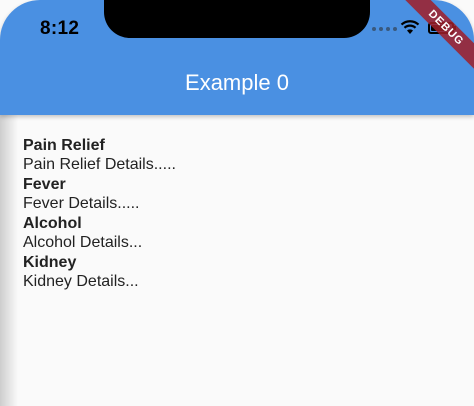  Describe the element at coordinates (237, 19) in the screenshot. I see `device-notch` at that location.